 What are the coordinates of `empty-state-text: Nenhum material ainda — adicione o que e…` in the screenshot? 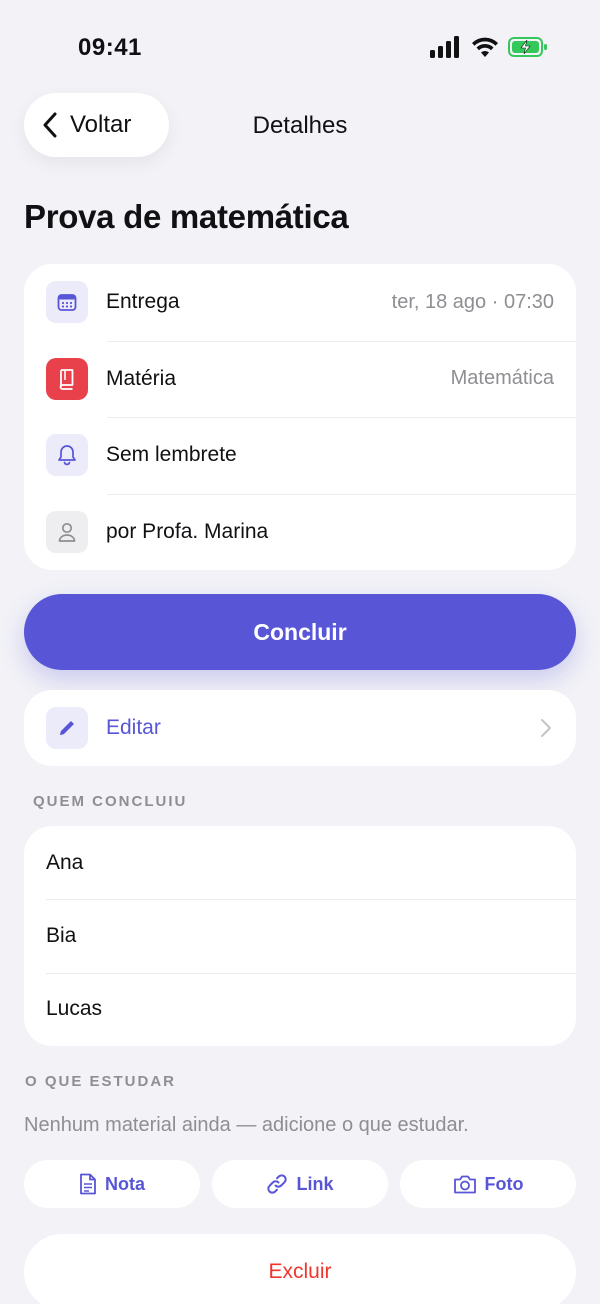 It's located at (246, 1125).